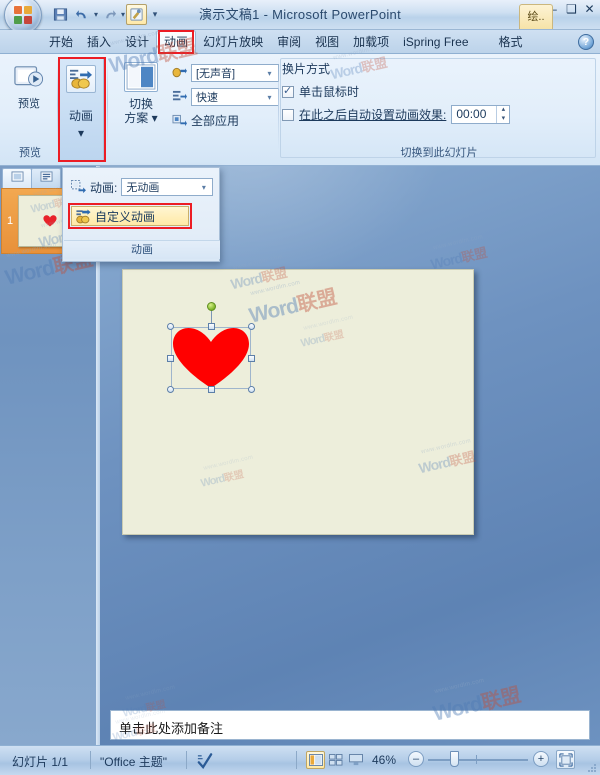 This screenshot has height=775, width=600. What do you see at coordinates (96, 14) in the screenshot?
I see `undo-dropdown-arrow: ▾` at bounding box center [96, 14].